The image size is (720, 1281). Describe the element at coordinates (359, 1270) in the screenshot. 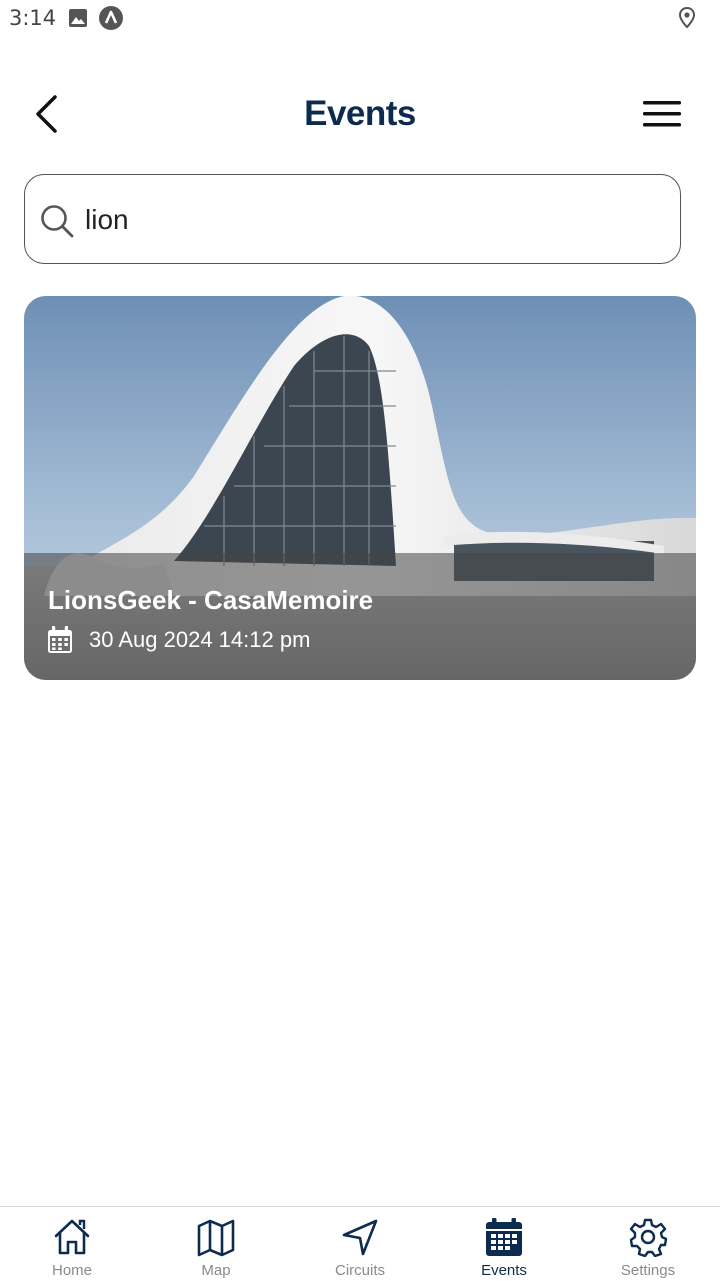

I see `nav-label-circuits: Circuits` at that location.